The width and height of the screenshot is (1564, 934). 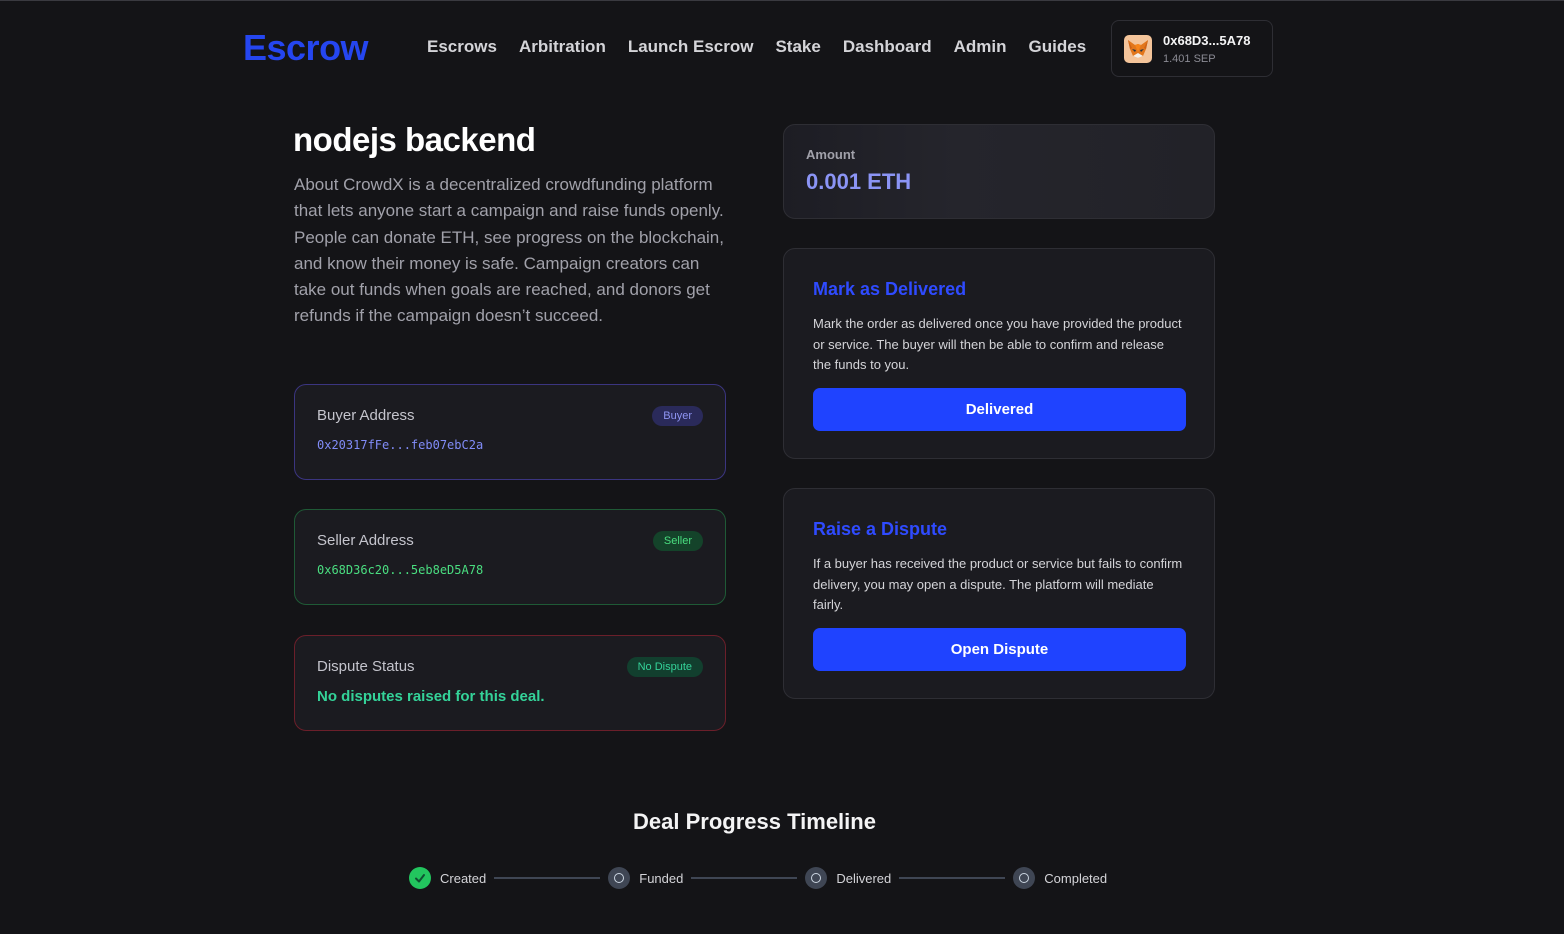 I want to click on wallet-button: 0x68D3...5A78 1.401 SEP, so click(x=1192, y=48).